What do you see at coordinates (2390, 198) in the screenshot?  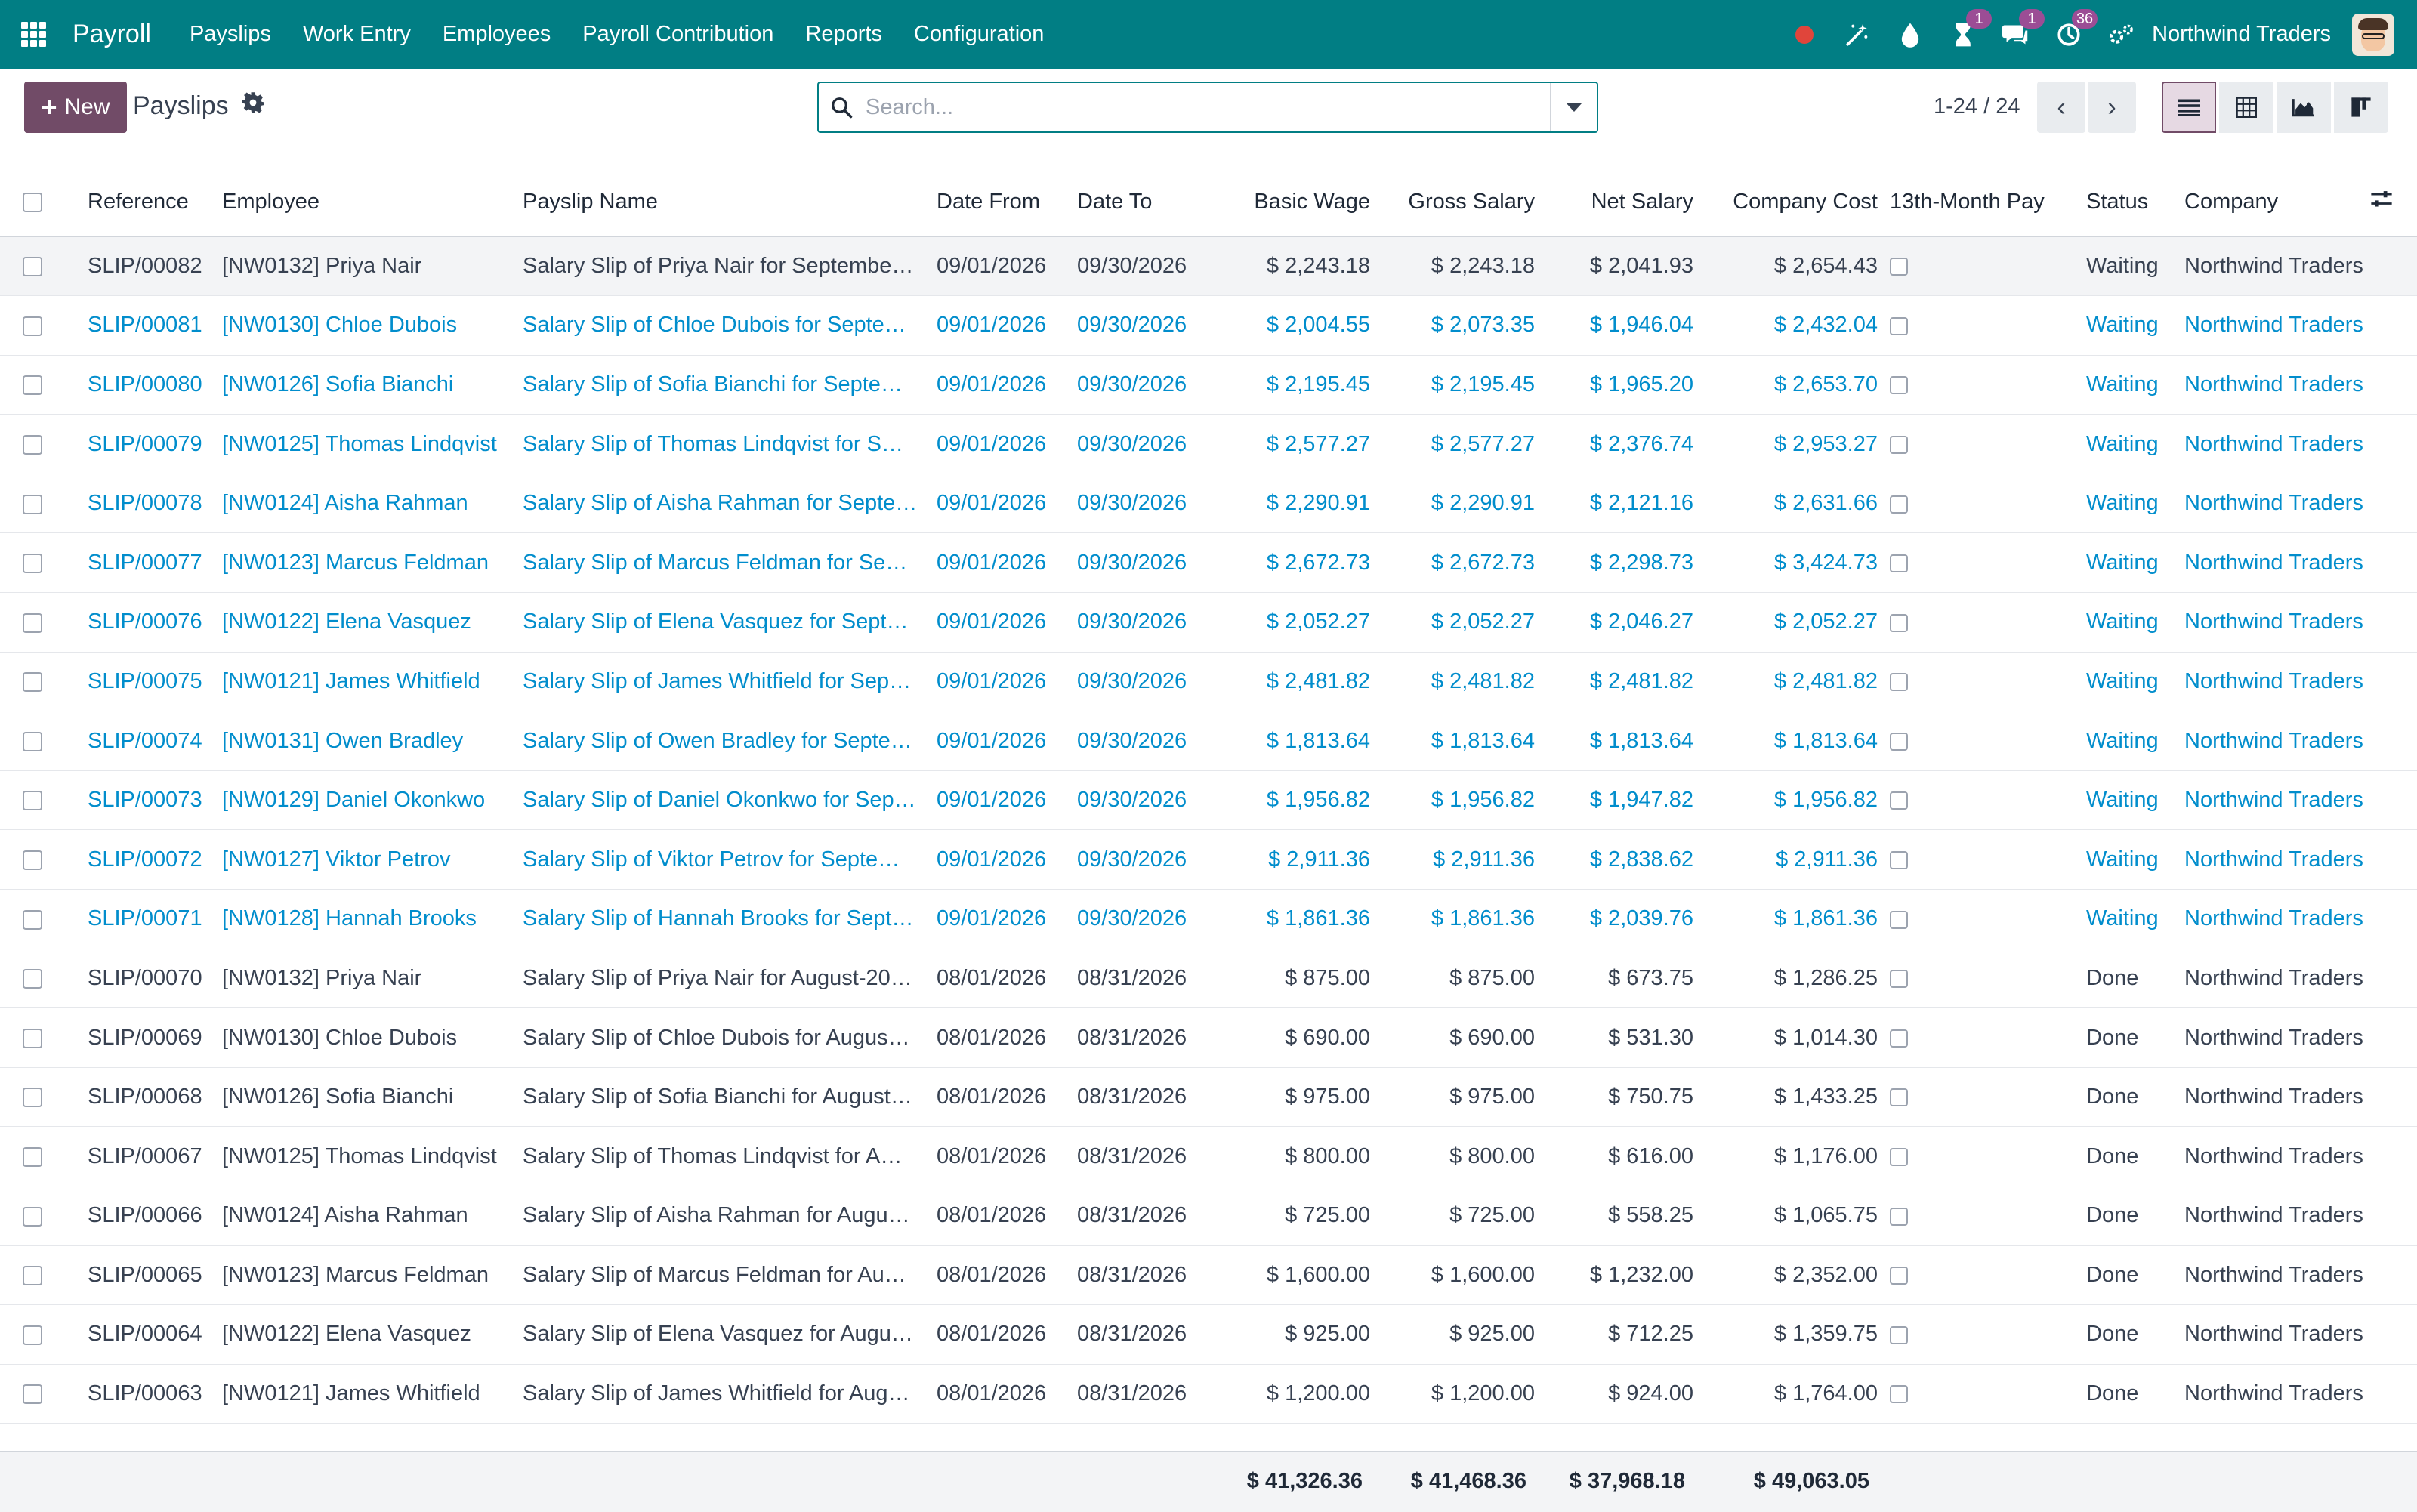 I see `optional-columns-toggle` at bounding box center [2390, 198].